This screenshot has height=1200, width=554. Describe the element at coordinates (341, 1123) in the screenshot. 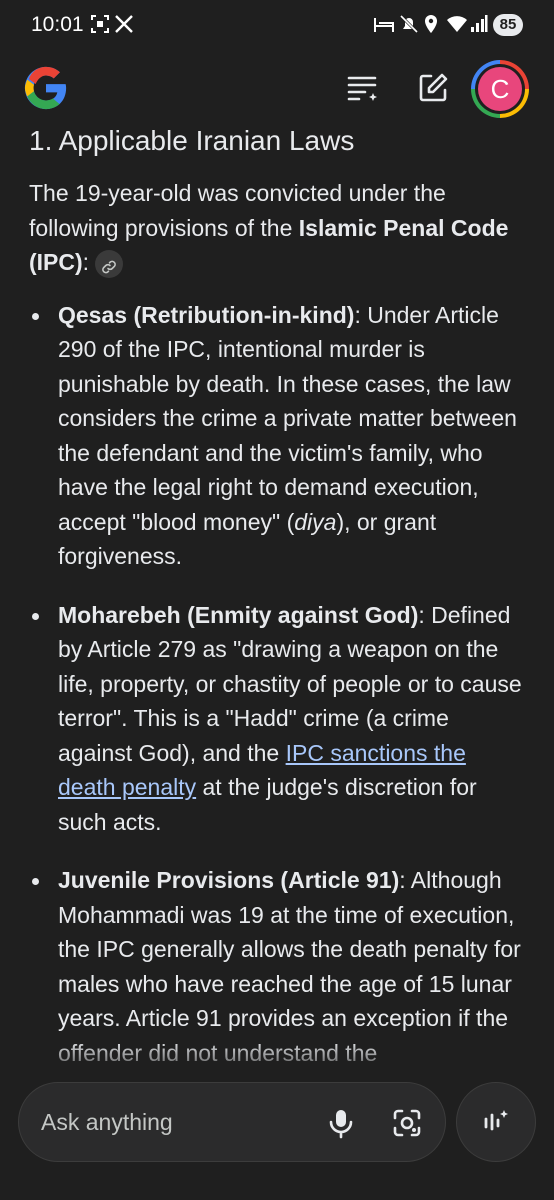

I see `mic-icon` at that location.